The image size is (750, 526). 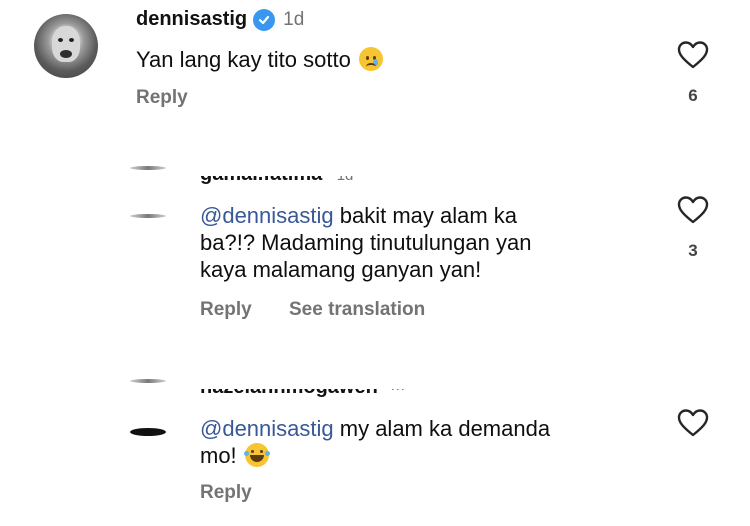 What do you see at coordinates (264, 19) in the screenshot?
I see `verified-badge-icon` at bounding box center [264, 19].